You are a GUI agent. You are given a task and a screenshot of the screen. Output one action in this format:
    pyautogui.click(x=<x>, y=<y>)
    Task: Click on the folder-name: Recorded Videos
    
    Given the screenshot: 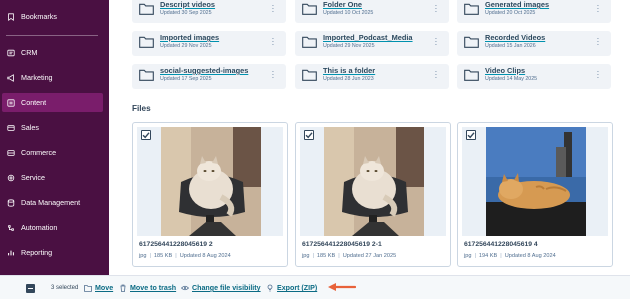 What is the action you would take?
    pyautogui.click(x=515, y=37)
    